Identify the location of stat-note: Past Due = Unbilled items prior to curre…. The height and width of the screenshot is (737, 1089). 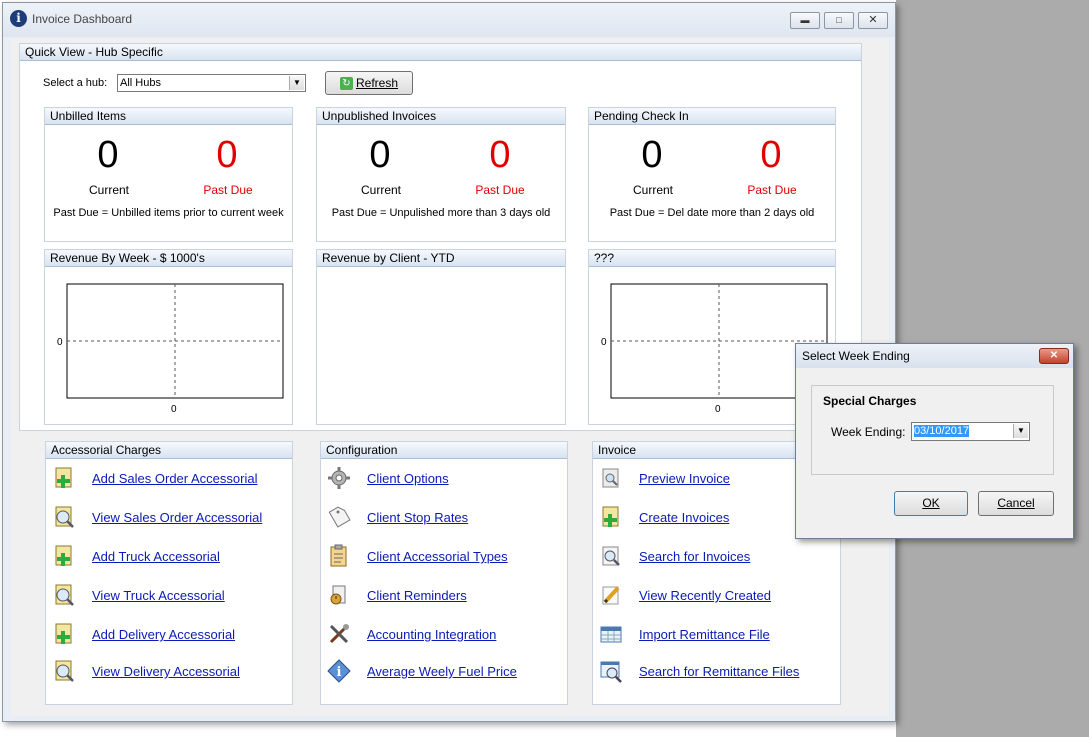
(168, 213).